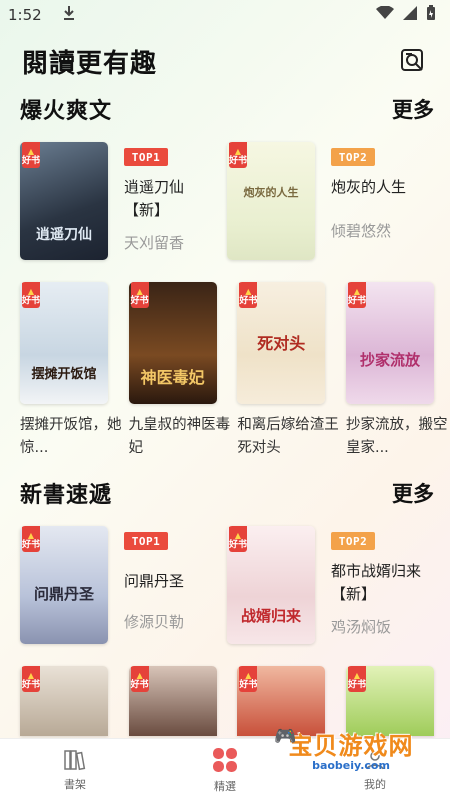 This screenshot has width=450, height=800. What do you see at coordinates (154, 198) in the screenshot?
I see `book-title: 逍遥刀仙【新】` at bounding box center [154, 198].